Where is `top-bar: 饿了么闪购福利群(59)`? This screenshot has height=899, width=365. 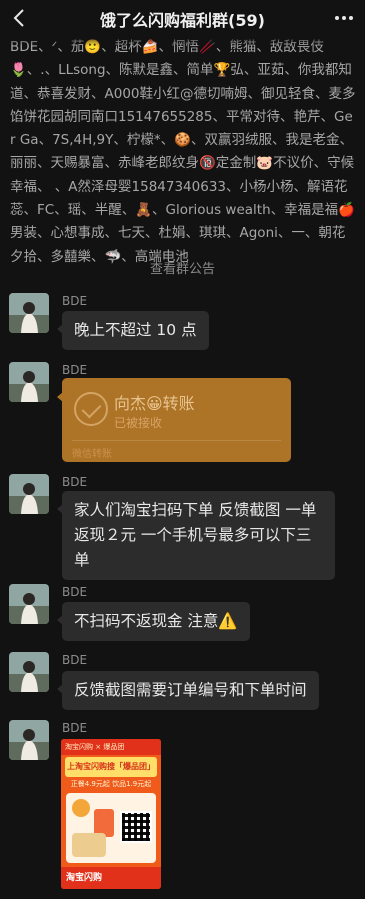
top-bar: 饿了么闪购福利群(59) is located at coordinates (182, 18).